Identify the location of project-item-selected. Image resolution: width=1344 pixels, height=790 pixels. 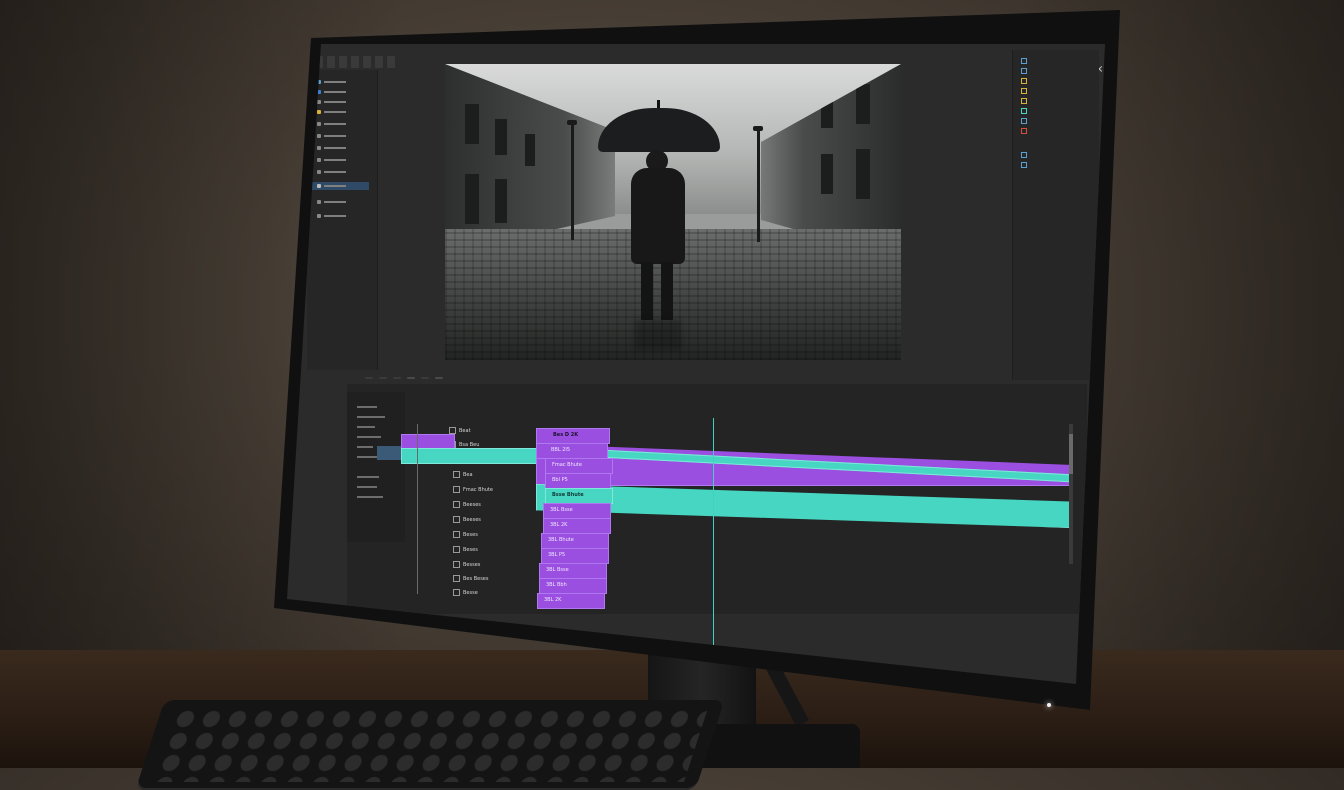
(340, 186).